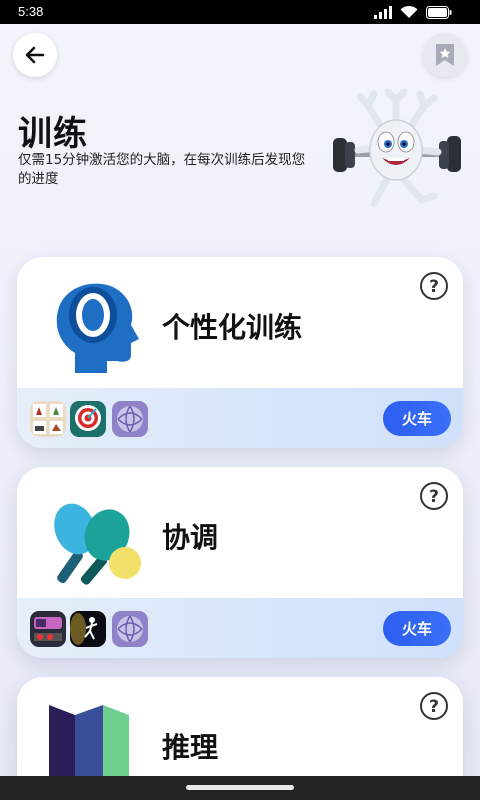 The height and width of the screenshot is (800, 480). What do you see at coordinates (162, 169) in the screenshot?
I see `page-subtitle: 仅需15分钟激活您的大脑，在每次训练后发现您的进度` at bounding box center [162, 169].